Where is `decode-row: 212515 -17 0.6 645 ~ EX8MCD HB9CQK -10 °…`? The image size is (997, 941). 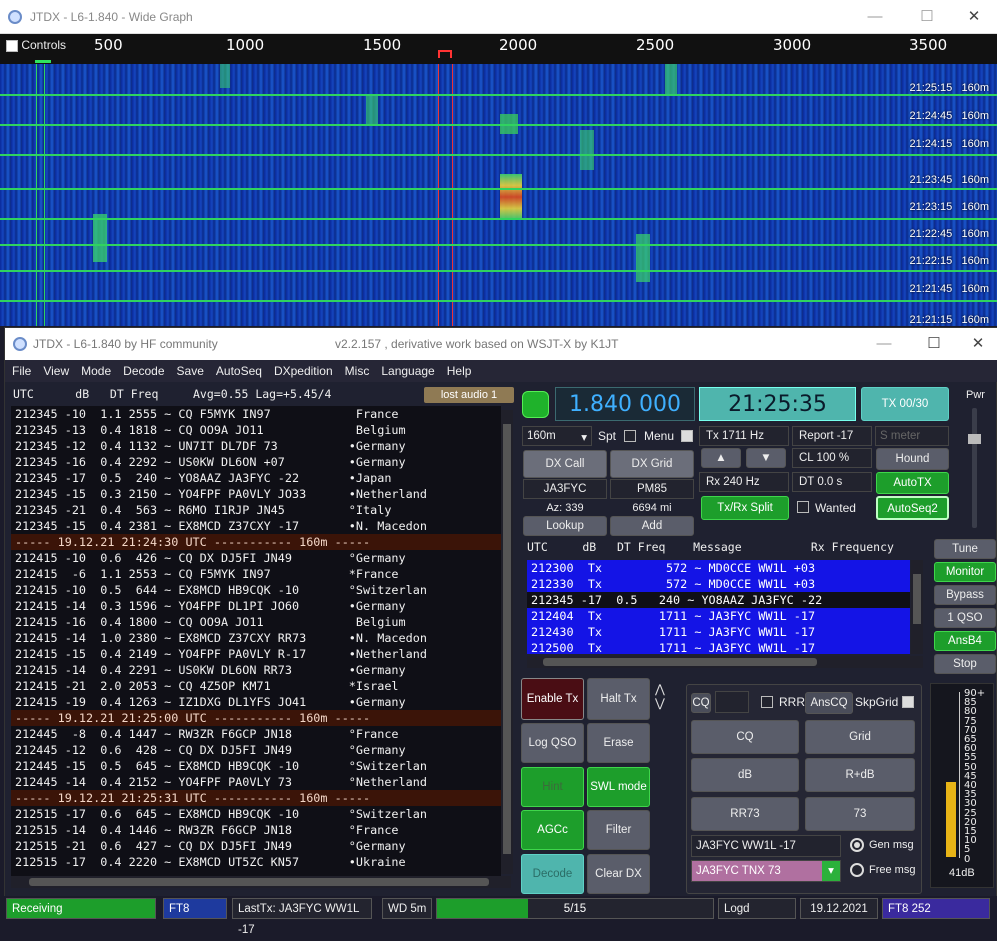 decode-row: 212515 -17 0.6 645 ~ EX8MCD HB9CQK -10 °… is located at coordinates (256, 814).